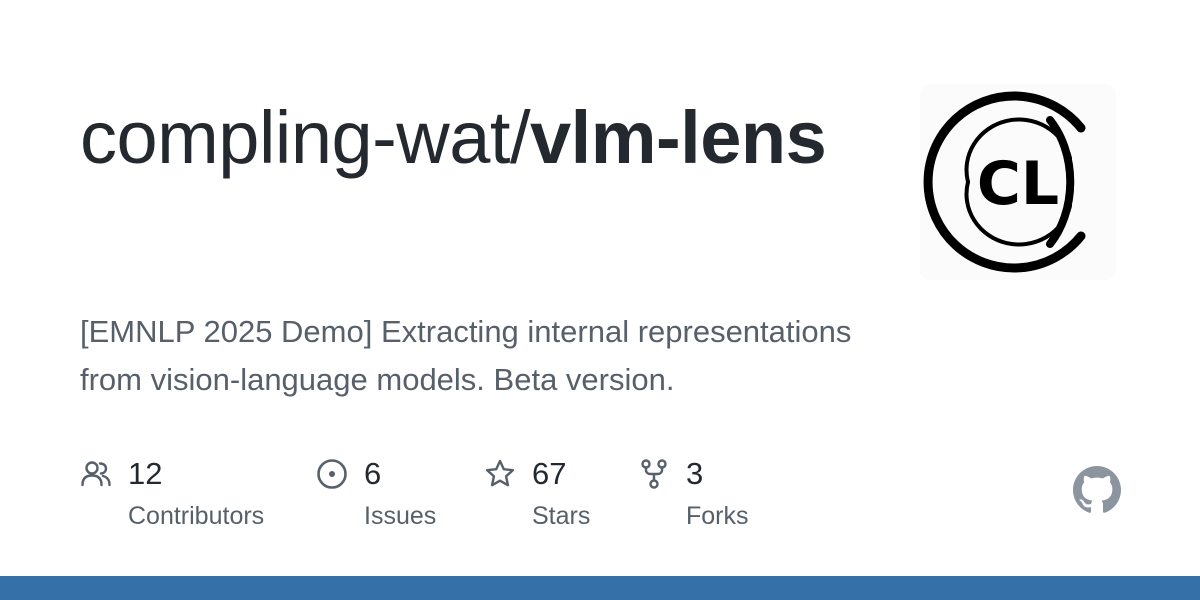 This screenshot has width=1200, height=600. Describe the element at coordinates (654, 474) in the screenshot. I see `repo-forked-icon` at that location.